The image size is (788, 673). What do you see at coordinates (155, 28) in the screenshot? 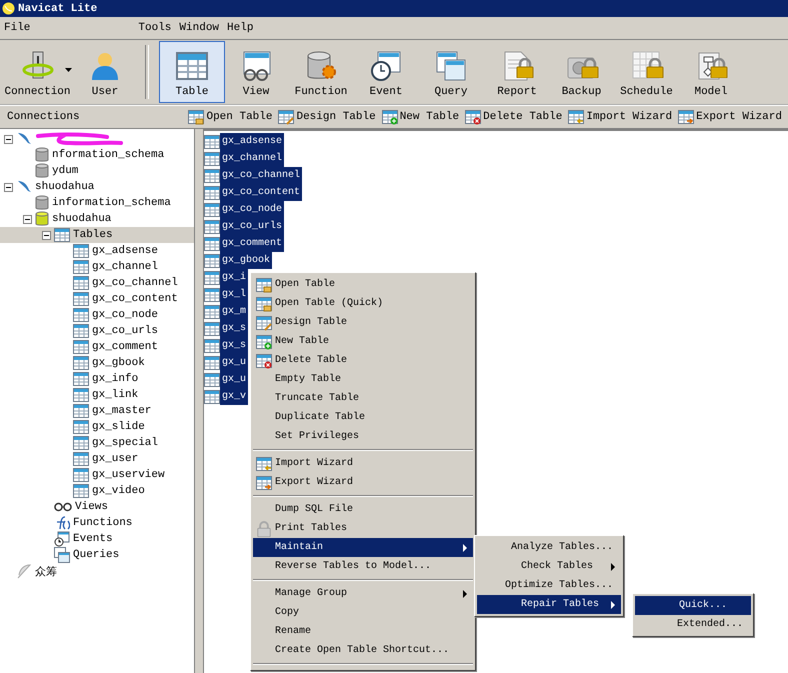
I see `menu-bar-item: Tools` at bounding box center [155, 28].